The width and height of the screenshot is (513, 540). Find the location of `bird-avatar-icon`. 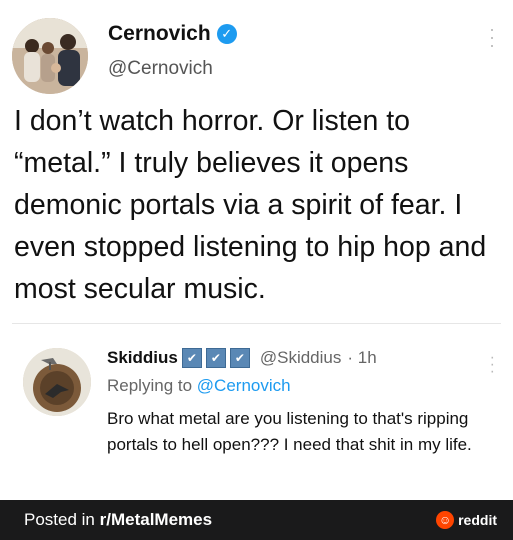

bird-avatar-icon is located at coordinates (57, 382).